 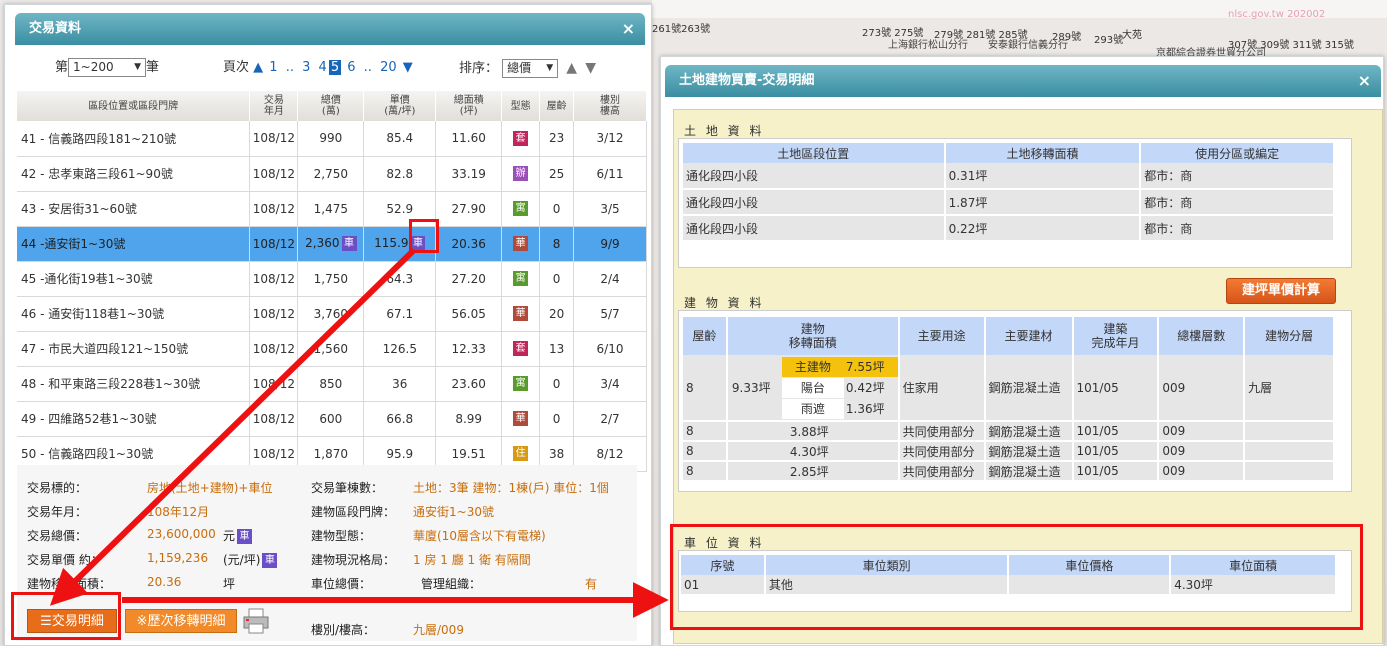 I want to click on building-area-breakdown: 主建物 7.55坪 陽台 0.42坪 雨遮 1.36坪, so click(x=839, y=388).